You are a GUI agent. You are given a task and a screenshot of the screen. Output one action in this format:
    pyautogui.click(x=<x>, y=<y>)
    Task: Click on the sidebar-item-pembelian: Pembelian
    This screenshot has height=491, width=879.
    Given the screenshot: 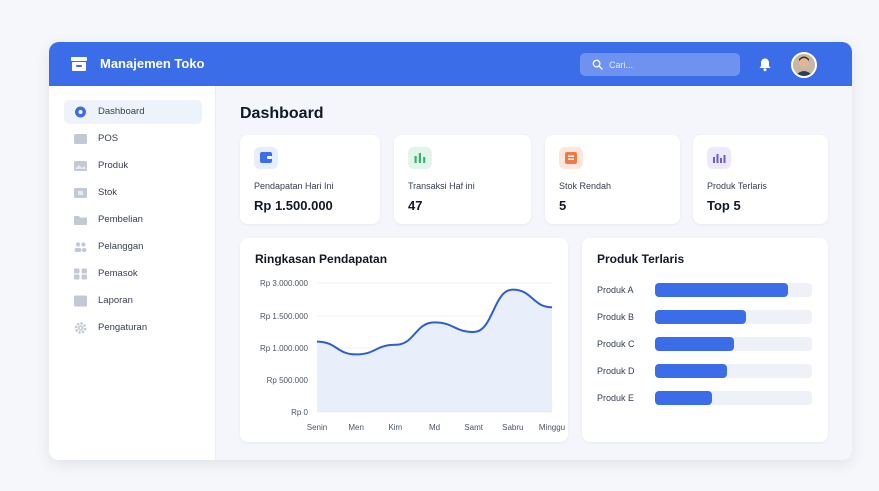 What is the action you would take?
    pyautogui.click(x=133, y=220)
    